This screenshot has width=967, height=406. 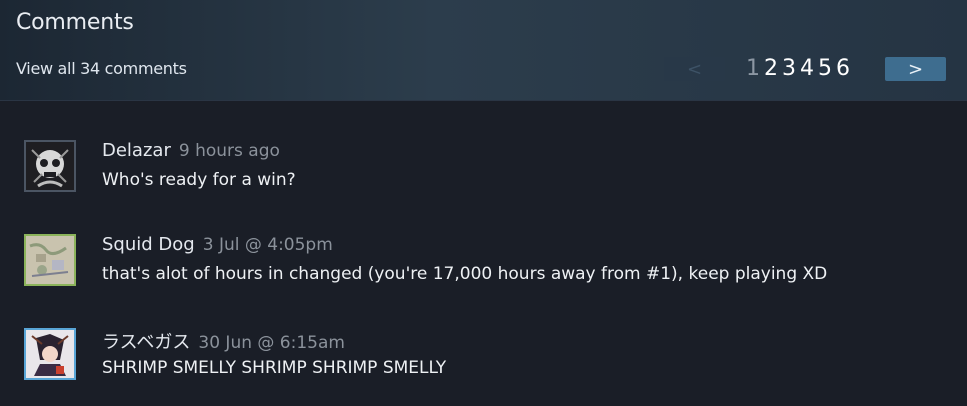 I want to click on page-link-1: 1, so click(x=753, y=69).